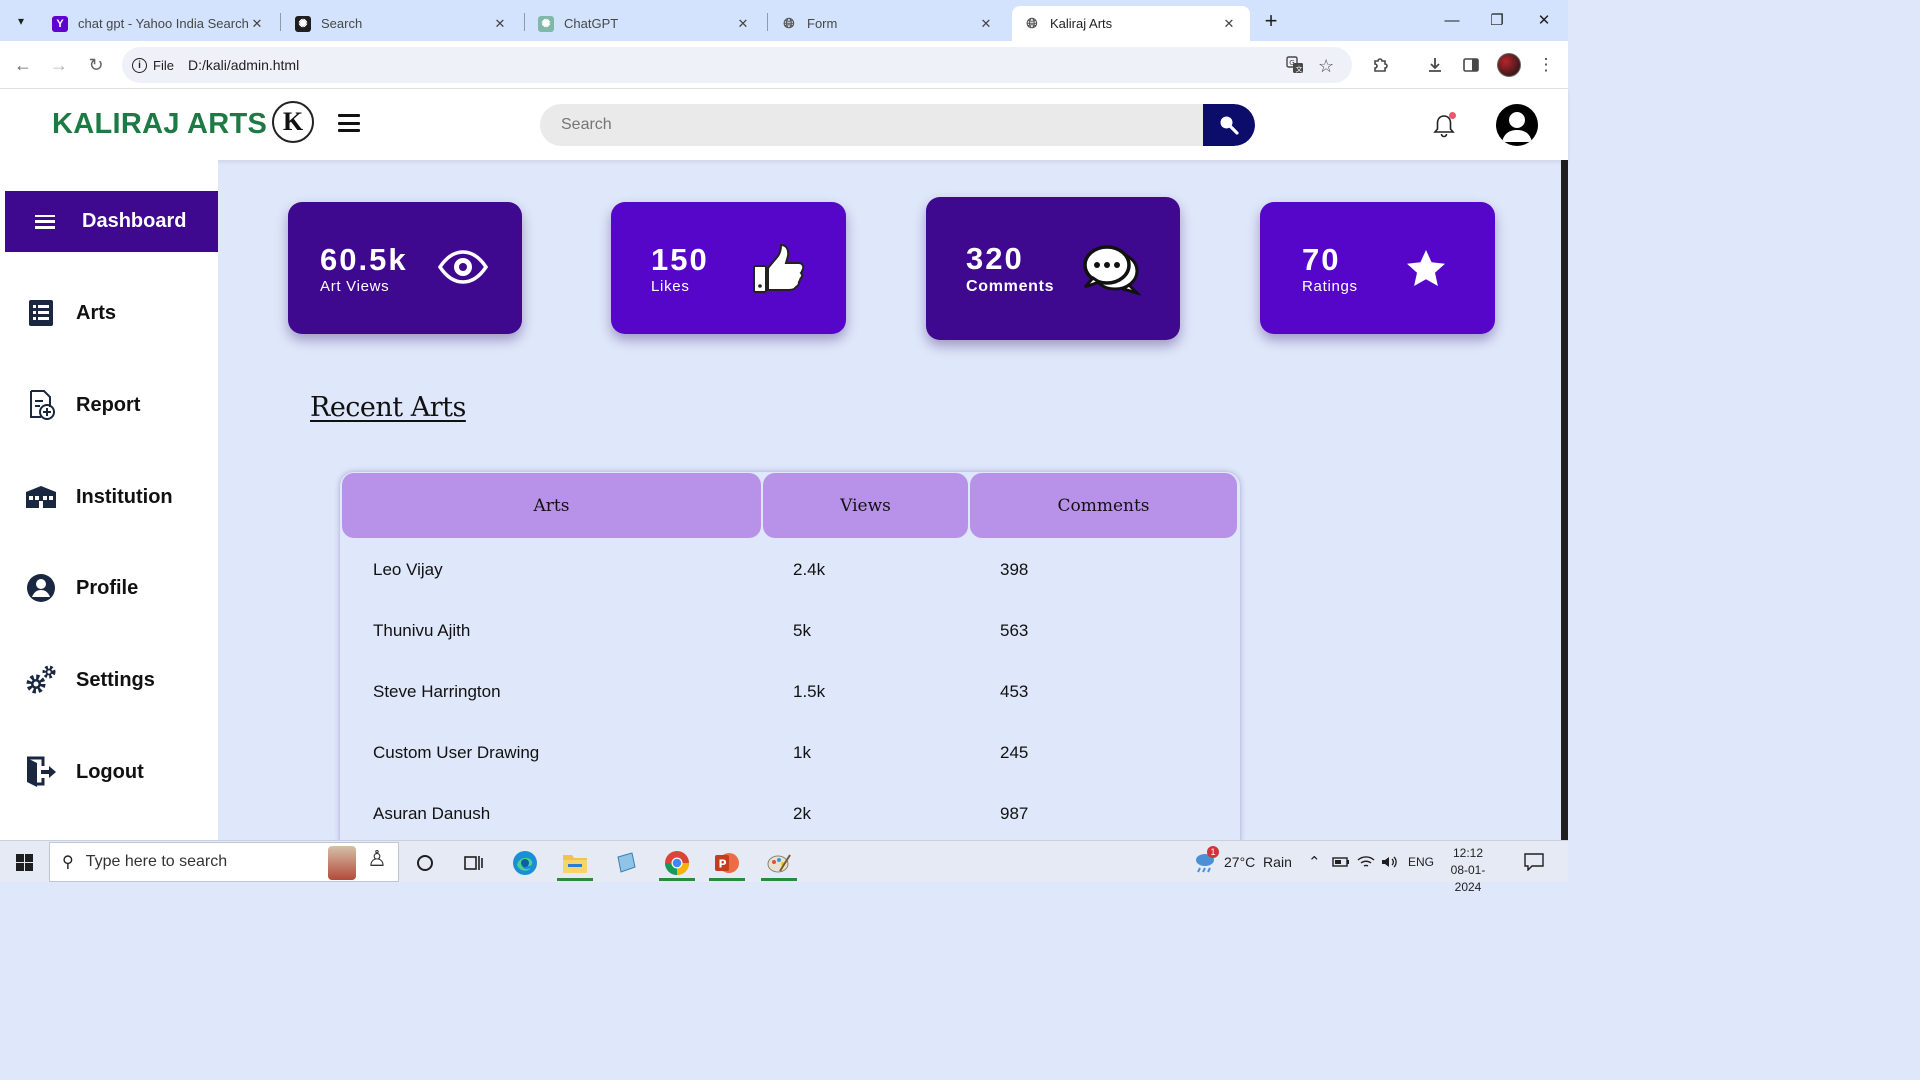 The image size is (1920, 1080). Describe the element at coordinates (865, 505) in the screenshot. I see `column-header-views: Views` at that location.